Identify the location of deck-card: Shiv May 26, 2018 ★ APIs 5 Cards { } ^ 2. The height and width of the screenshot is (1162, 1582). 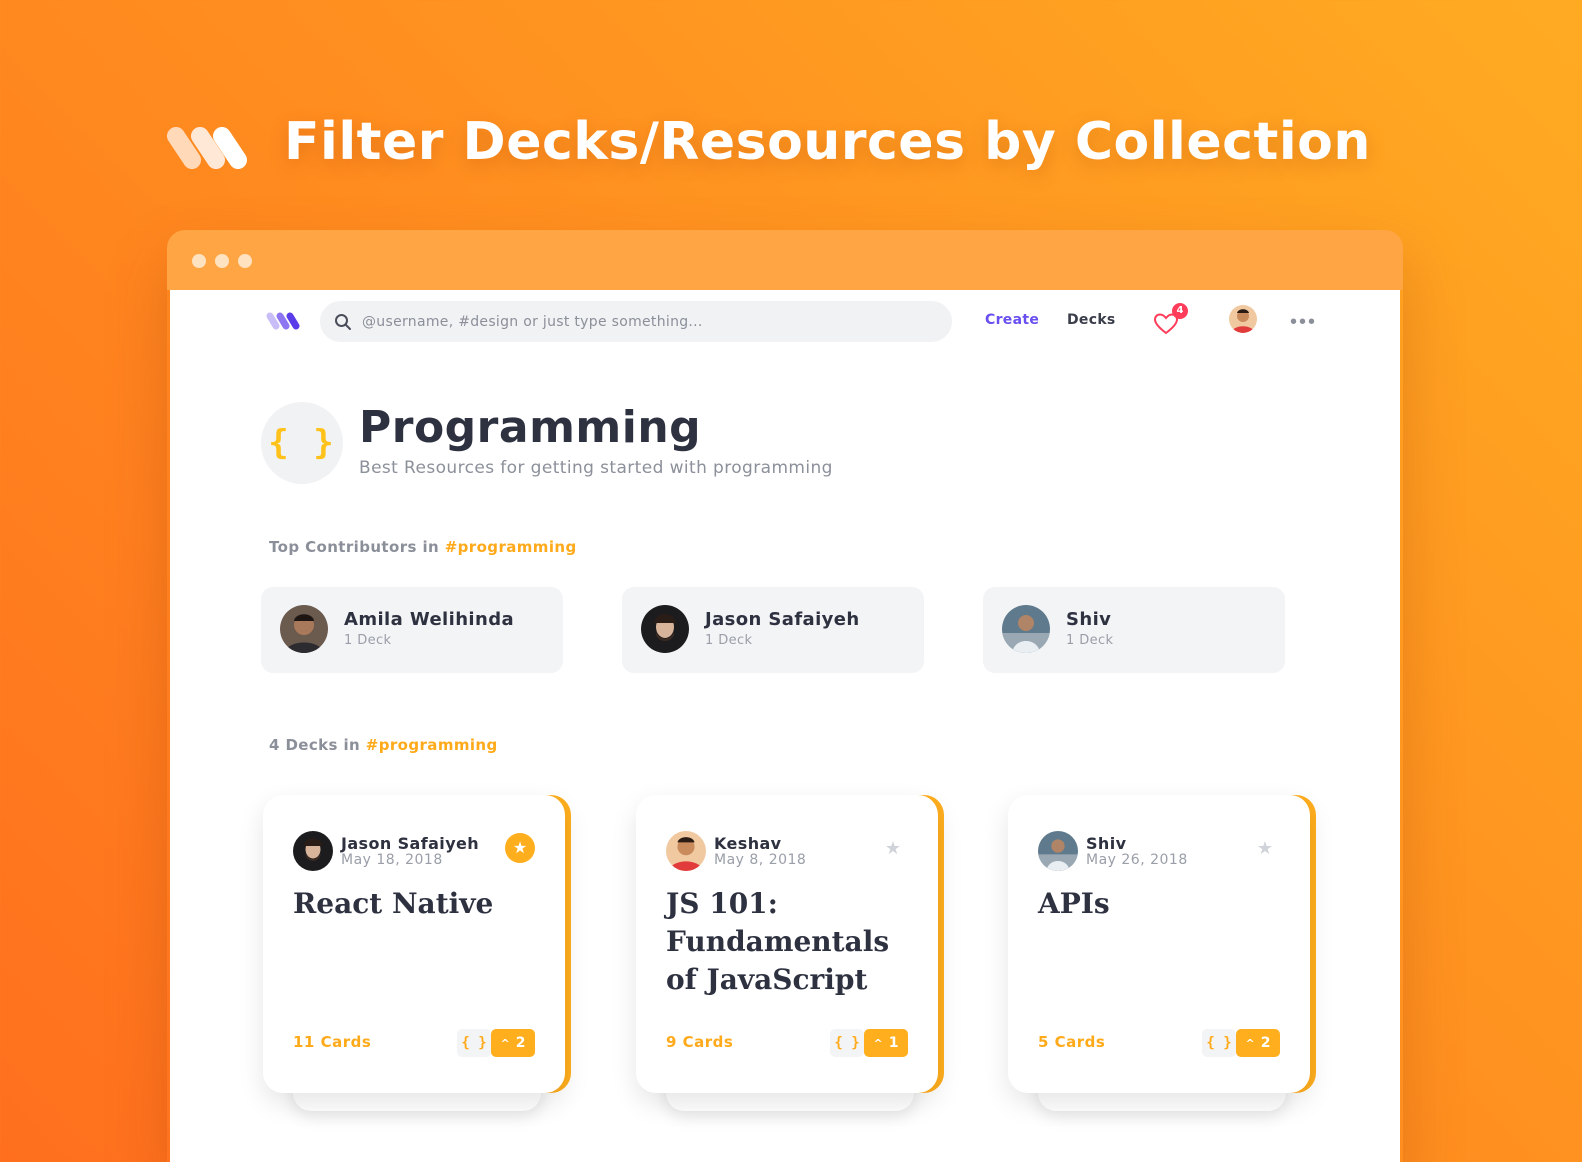
(1159, 944).